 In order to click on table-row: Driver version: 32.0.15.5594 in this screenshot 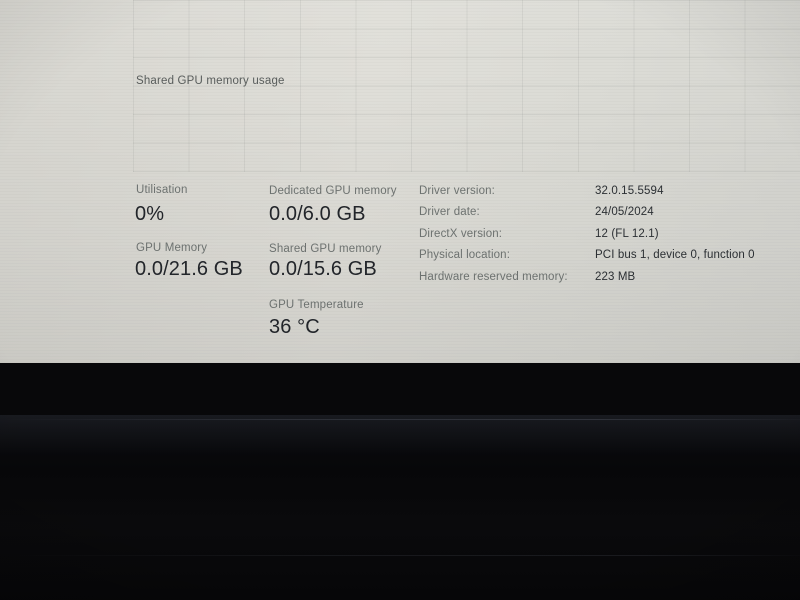, I will do `click(606, 195)`.